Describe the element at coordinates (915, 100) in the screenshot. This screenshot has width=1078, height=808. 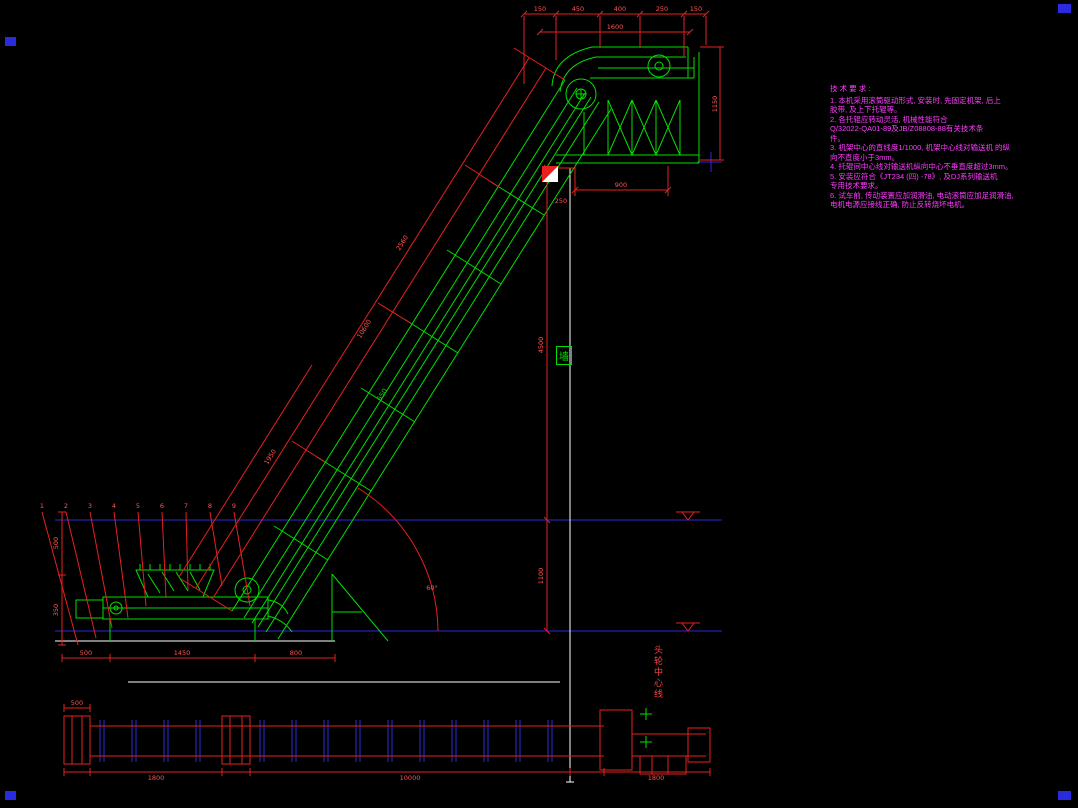
I see `notes-line: 1. 本机采用滚筒驱动形式, 安装时, 先固定机架, 后上` at that location.